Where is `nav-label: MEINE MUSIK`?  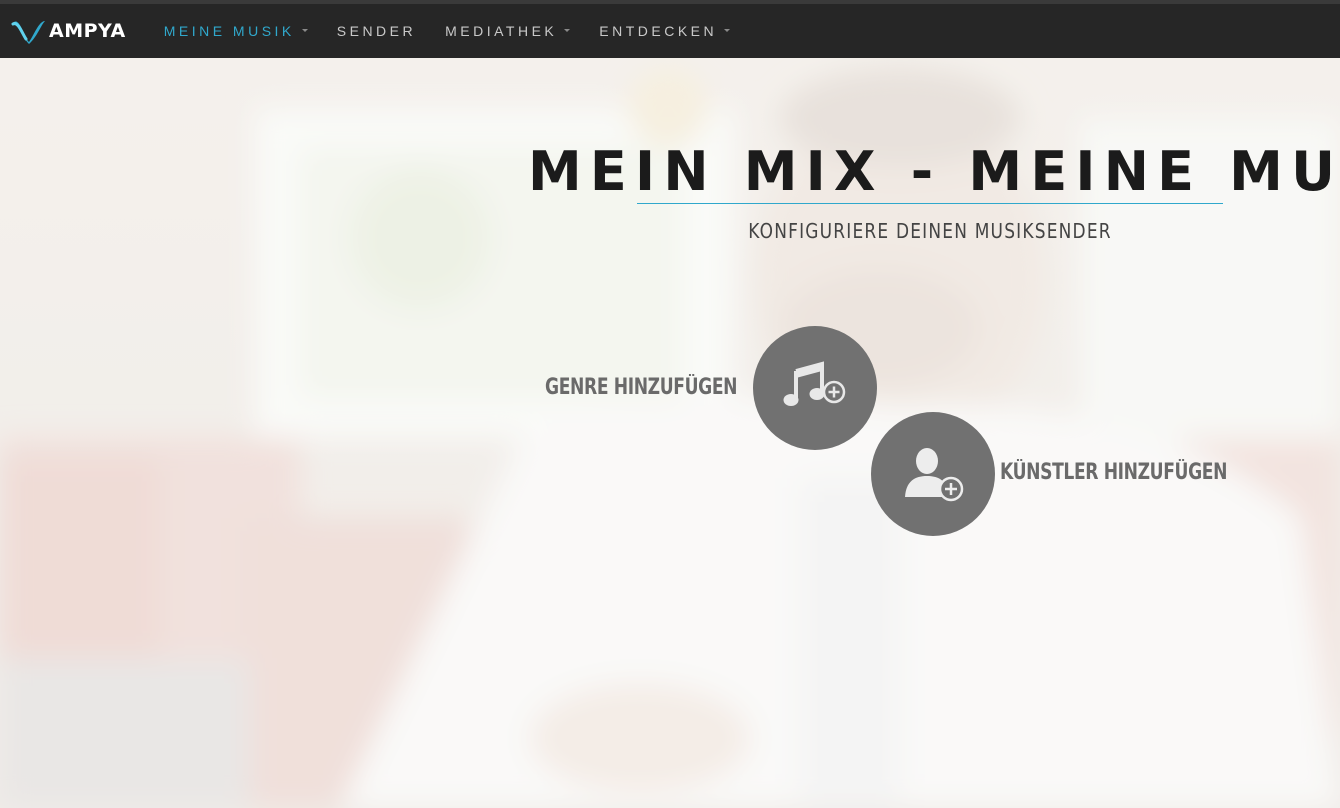 nav-label: MEINE MUSIK is located at coordinates (229, 31).